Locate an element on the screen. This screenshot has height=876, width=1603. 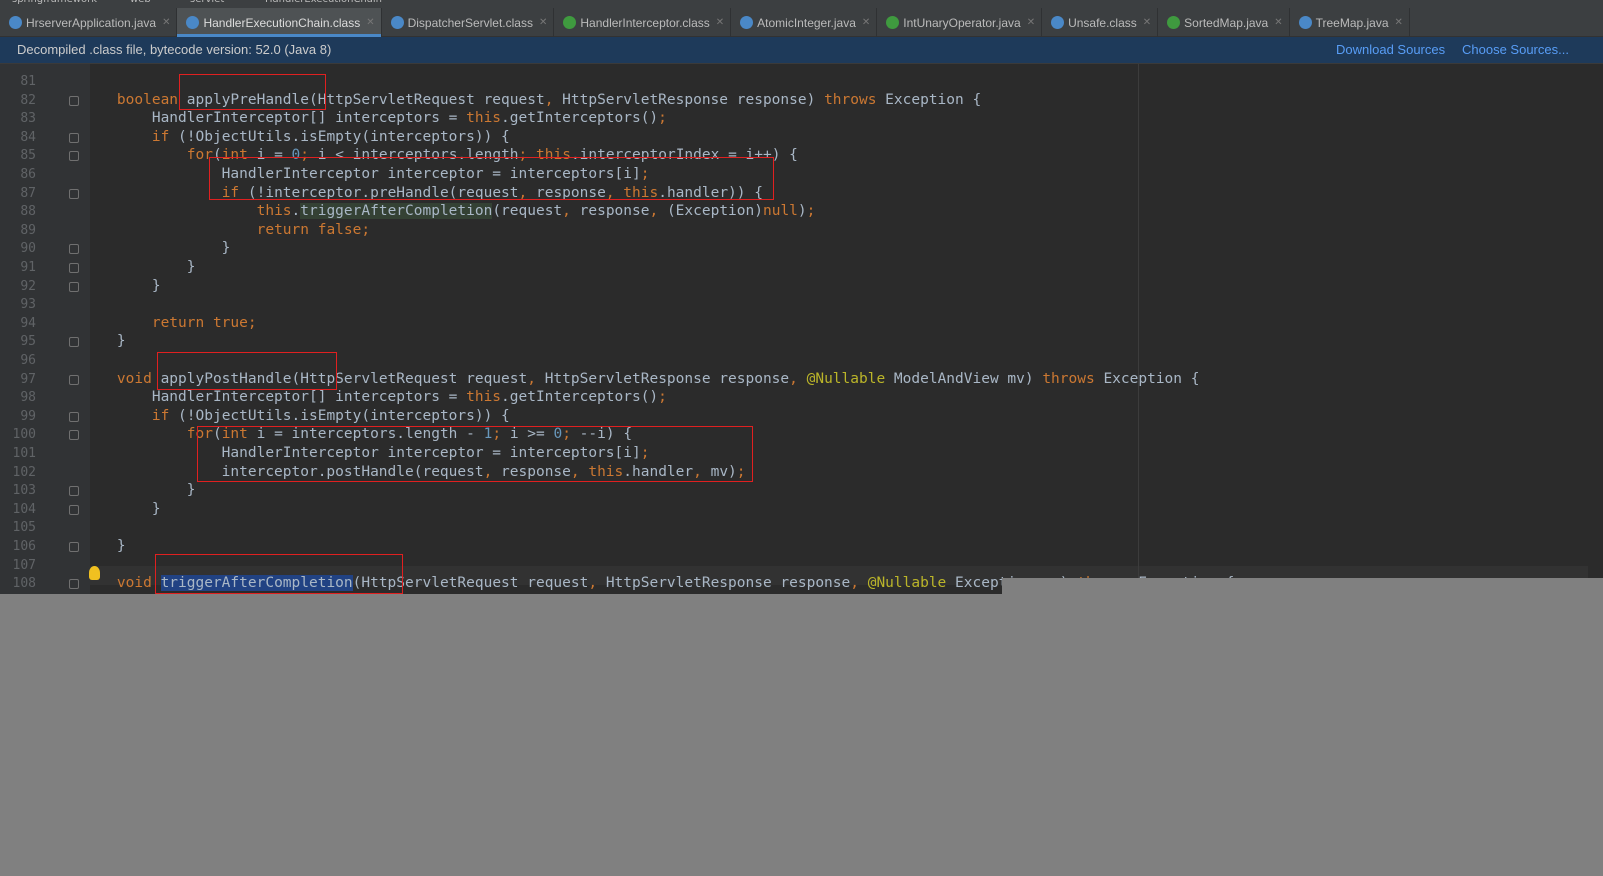
line-number: 94 is located at coordinates (28, 323).